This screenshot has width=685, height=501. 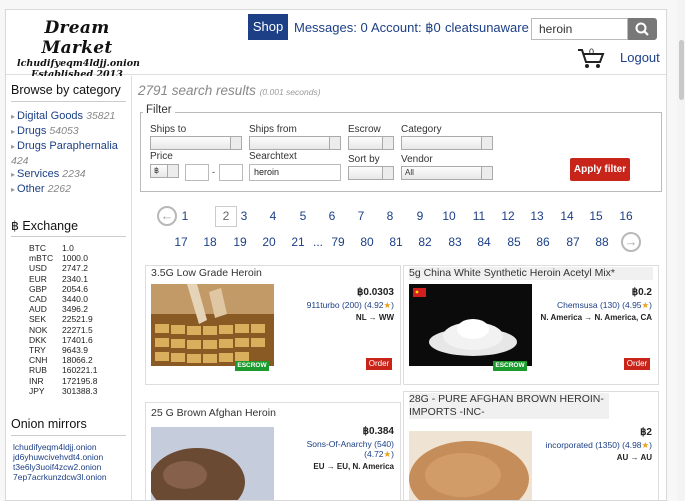 I want to click on page-link: 11, so click(x=479, y=216).